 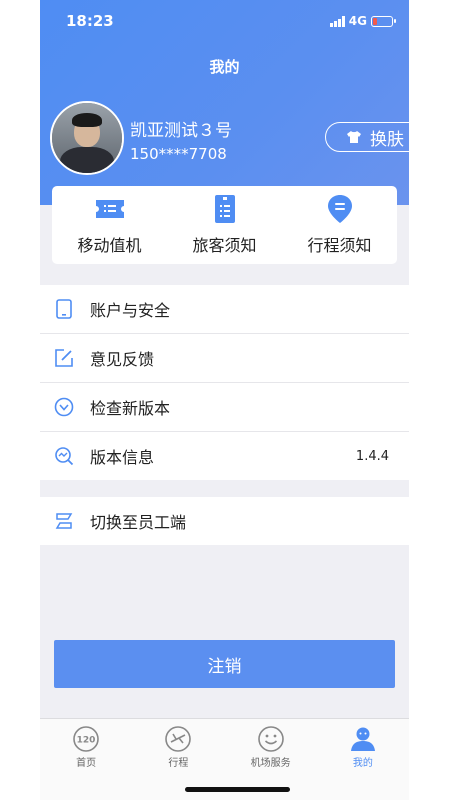 What do you see at coordinates (367, 137) in the screenshot?
I see `change-skin-button: 换肤` at bounding box center [367, 137].